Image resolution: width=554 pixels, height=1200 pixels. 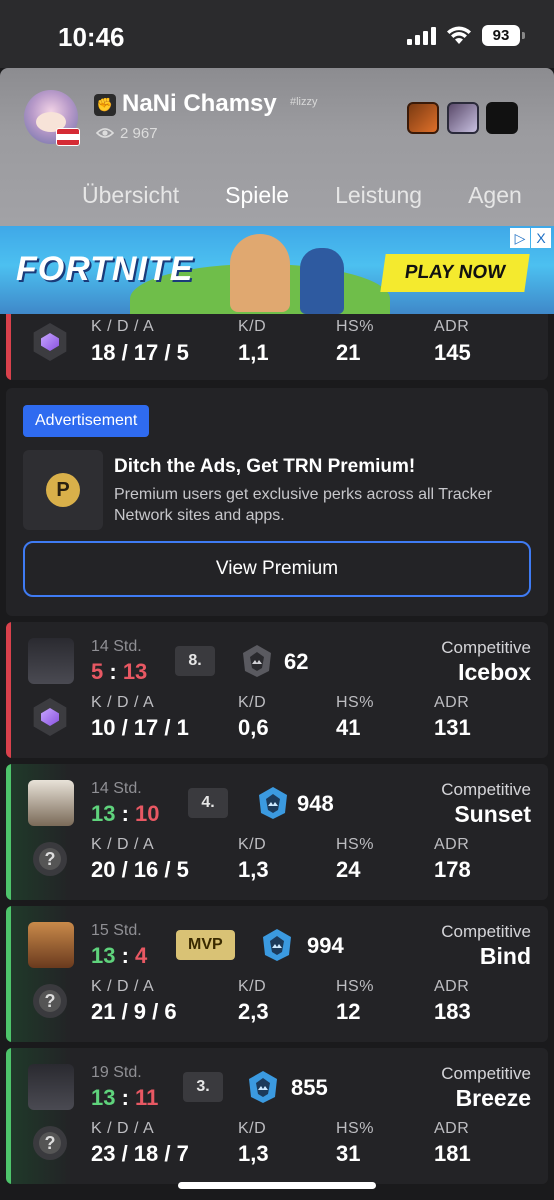 What do you see at coordinates (495, 195) in the screenshot?
I see `tab-agents: Agen` at bounding box center [495, 195].